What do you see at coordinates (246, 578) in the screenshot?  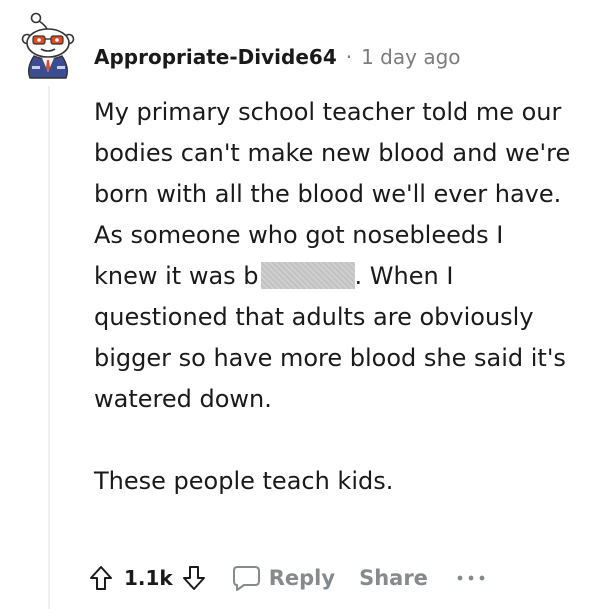 I see `speech-bubble-icon` at bounding box center [246, 578].